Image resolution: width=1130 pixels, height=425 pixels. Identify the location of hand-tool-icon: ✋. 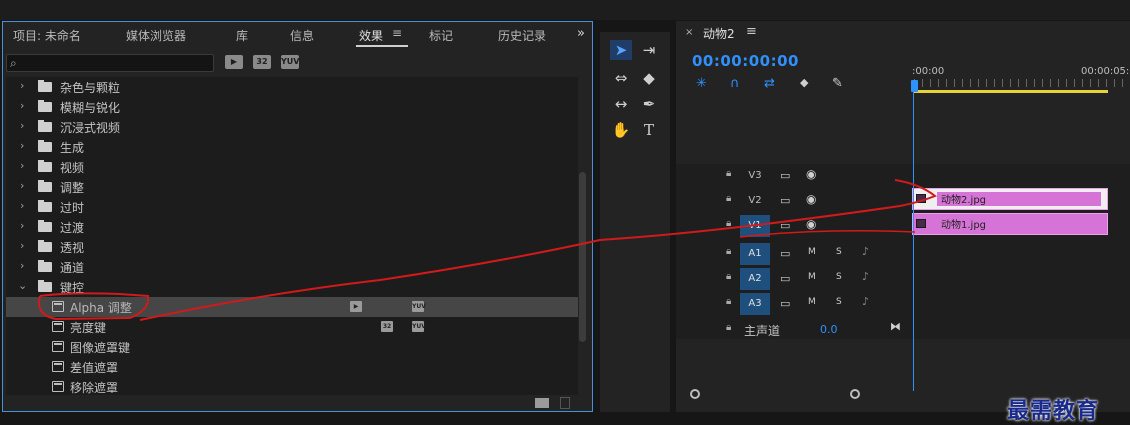
(621, 130).